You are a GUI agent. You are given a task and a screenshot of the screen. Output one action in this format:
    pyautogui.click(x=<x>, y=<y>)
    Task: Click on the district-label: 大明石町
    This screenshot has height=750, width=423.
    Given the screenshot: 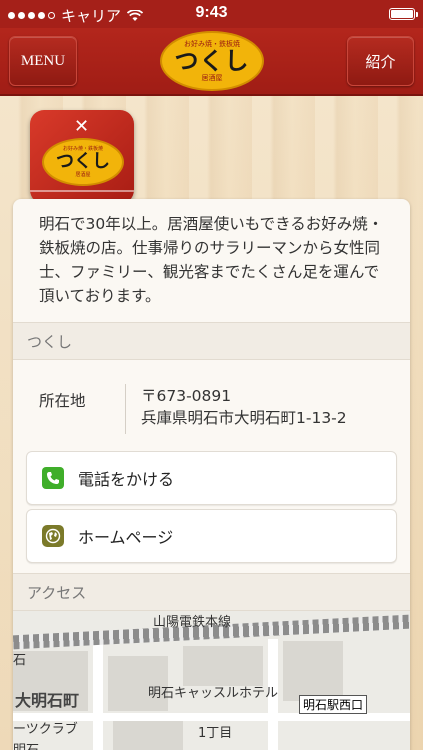 What is the action you would take?
    pyautogui.click(x=47, y=700)
    